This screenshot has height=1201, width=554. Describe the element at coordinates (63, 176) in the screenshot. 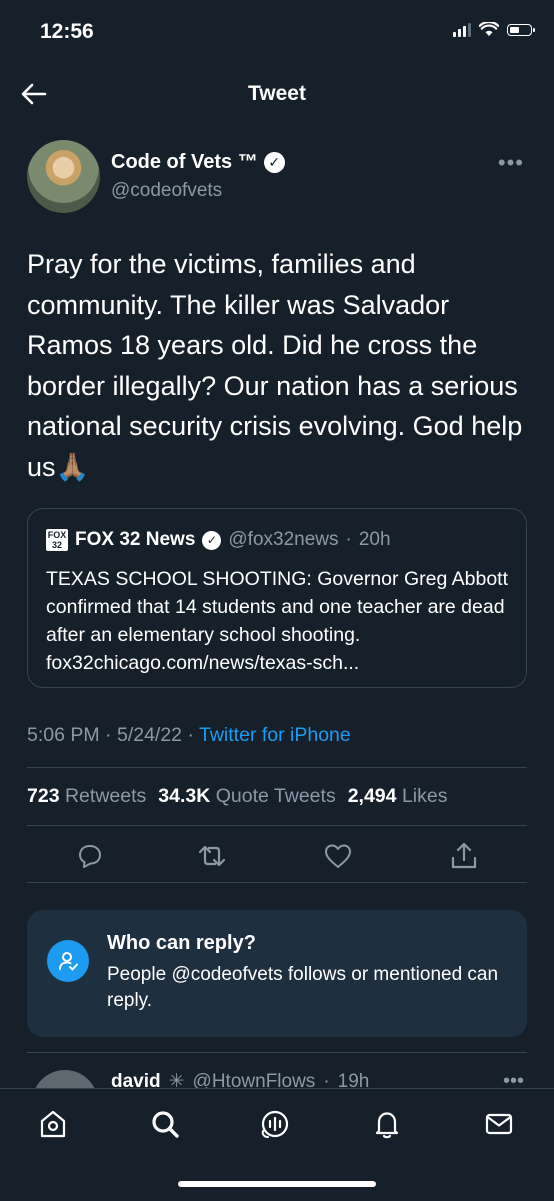

I see `author-avatar` at that location.